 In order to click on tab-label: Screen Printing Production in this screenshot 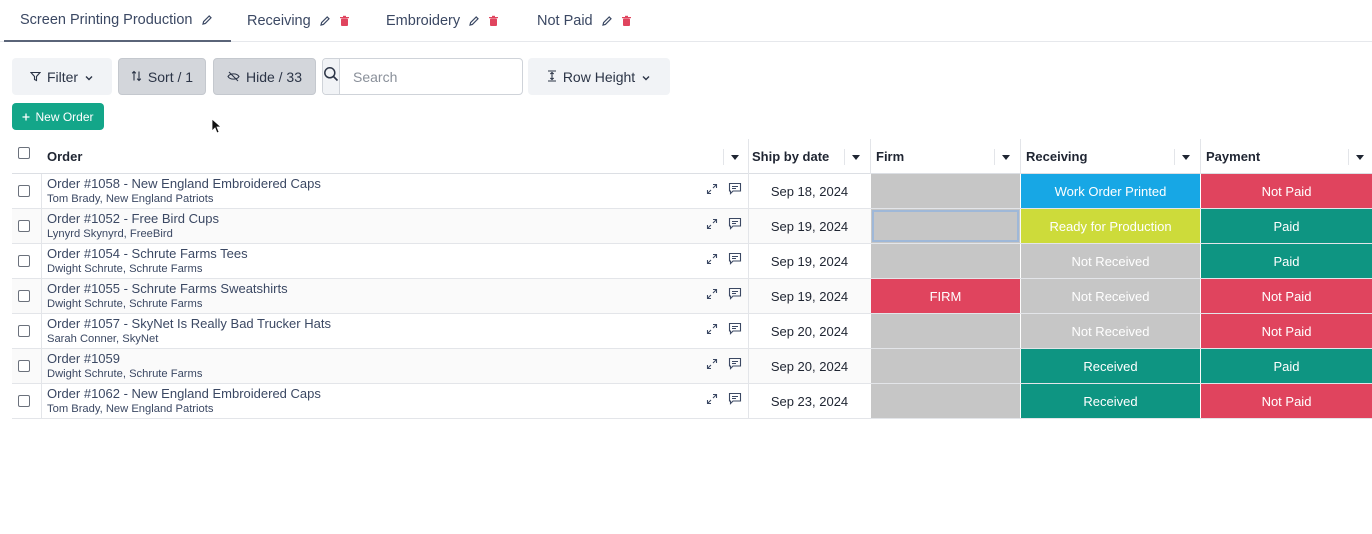, I will do `click(106, 20)`.